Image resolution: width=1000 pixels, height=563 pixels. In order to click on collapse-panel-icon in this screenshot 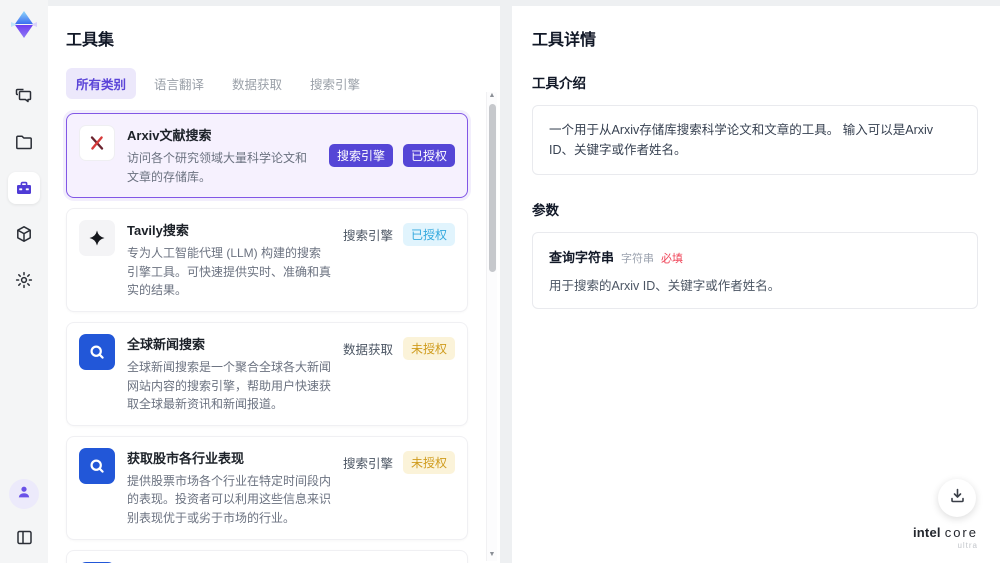, I will do `click(24, 537)`.